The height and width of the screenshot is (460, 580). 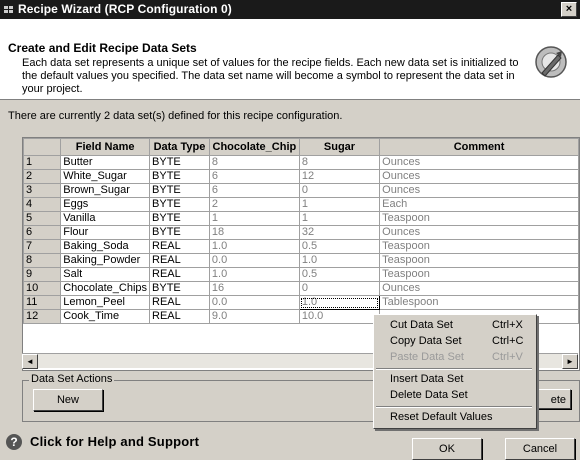 I want to click on row-number-cell: 10, so click(x=42, y=288).